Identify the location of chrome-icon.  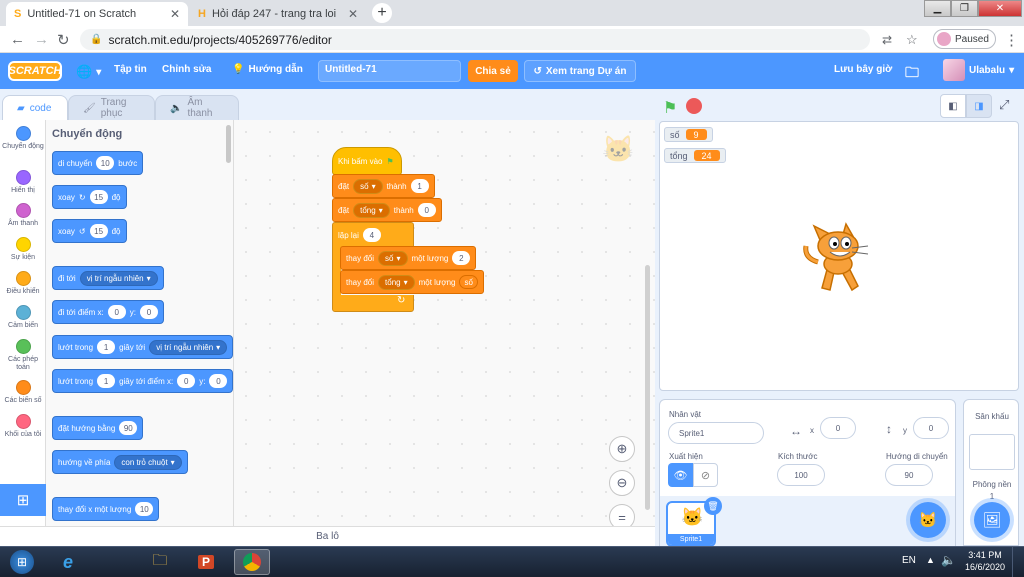
(252, 562).